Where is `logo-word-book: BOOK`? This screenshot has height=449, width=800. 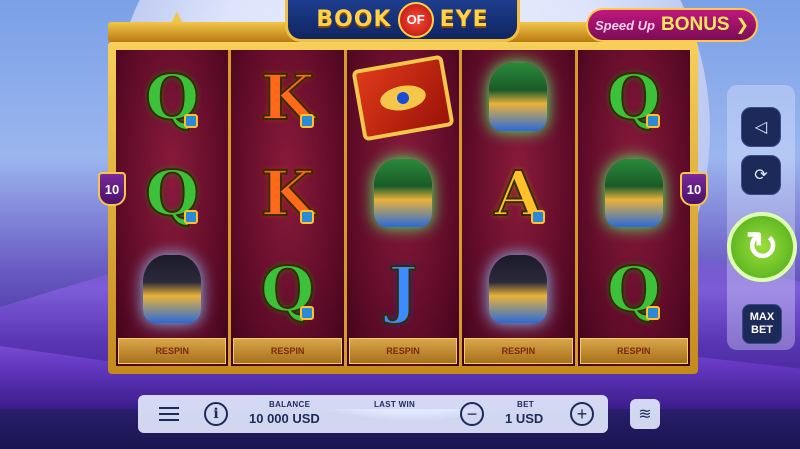
logo-word-book: BOOK is located at coordinates (354, 19).